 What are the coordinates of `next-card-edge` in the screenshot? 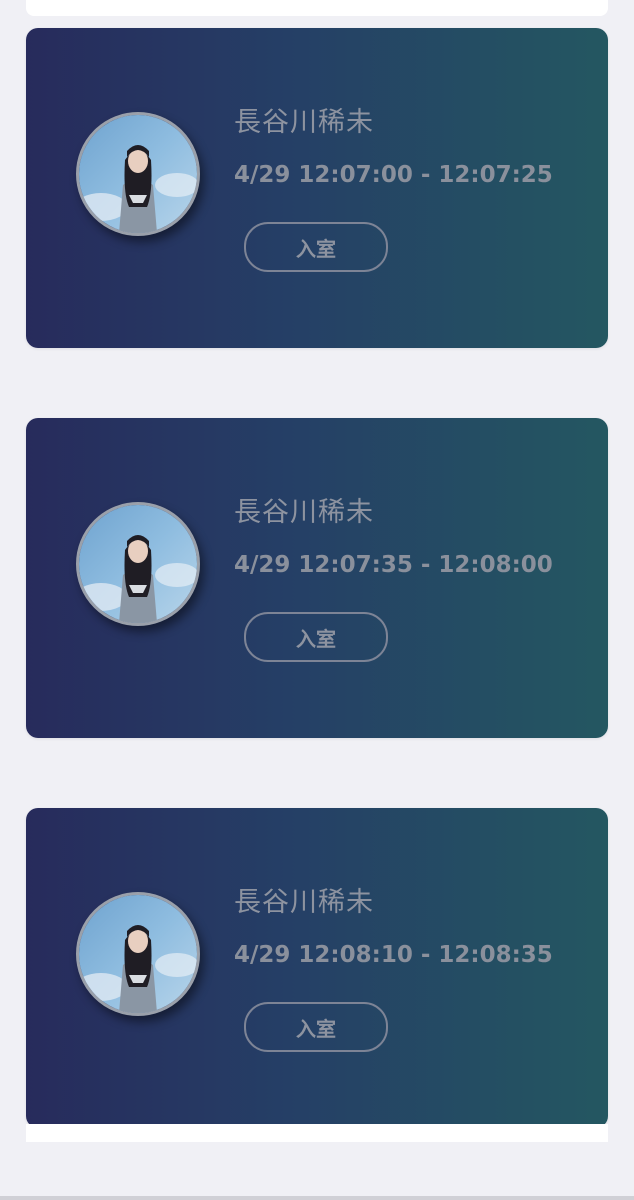 It's located at (317, 1133).